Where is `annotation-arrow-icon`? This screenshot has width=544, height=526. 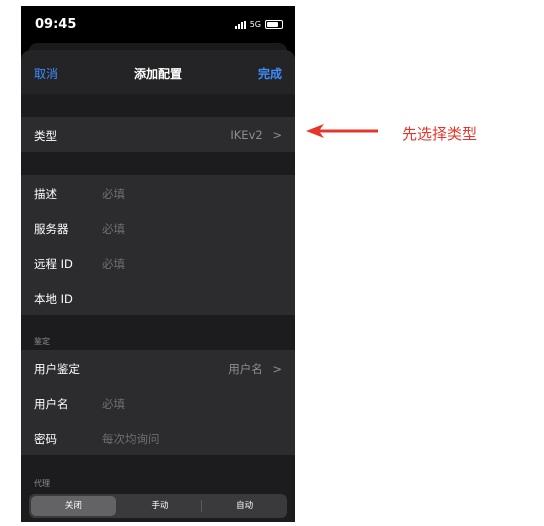 annotation-arrow-icon is located at coordinates (342, 131).